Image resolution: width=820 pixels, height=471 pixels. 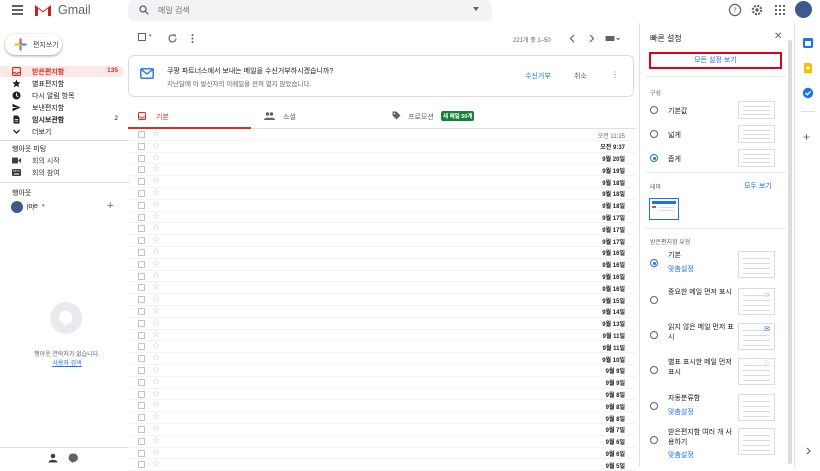 What do you see at coordinates (382, 276) in the screenshot?
I see `mail-row: ☆ 9월 16일` at bounding box center [382, 276].